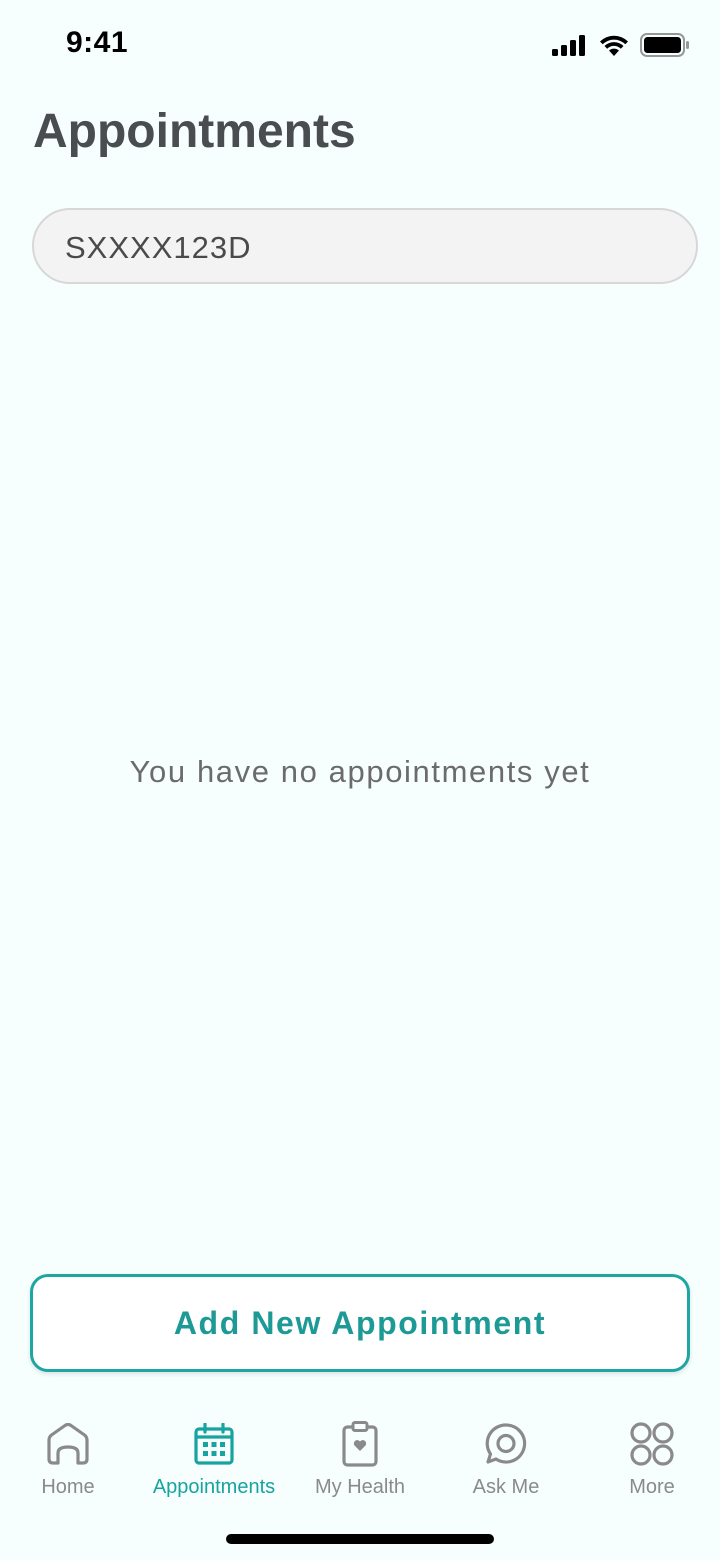  What do you see at coordinates (652, 1444) in the screenshot?
I see `grid-icon` at bounding box center [652, 1444].